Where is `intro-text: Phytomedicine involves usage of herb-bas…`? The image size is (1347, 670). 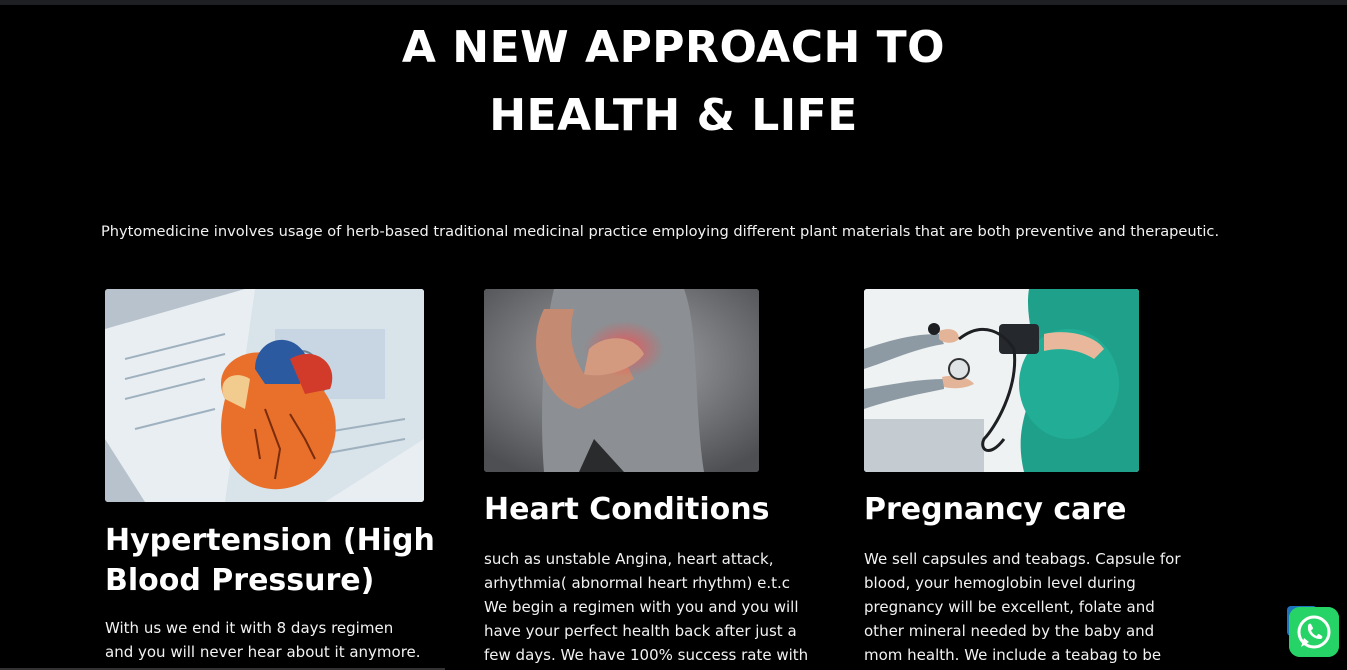 intro-text: Phytomedicine involves usage of herb-bas… is located at coordinates (660, 231).